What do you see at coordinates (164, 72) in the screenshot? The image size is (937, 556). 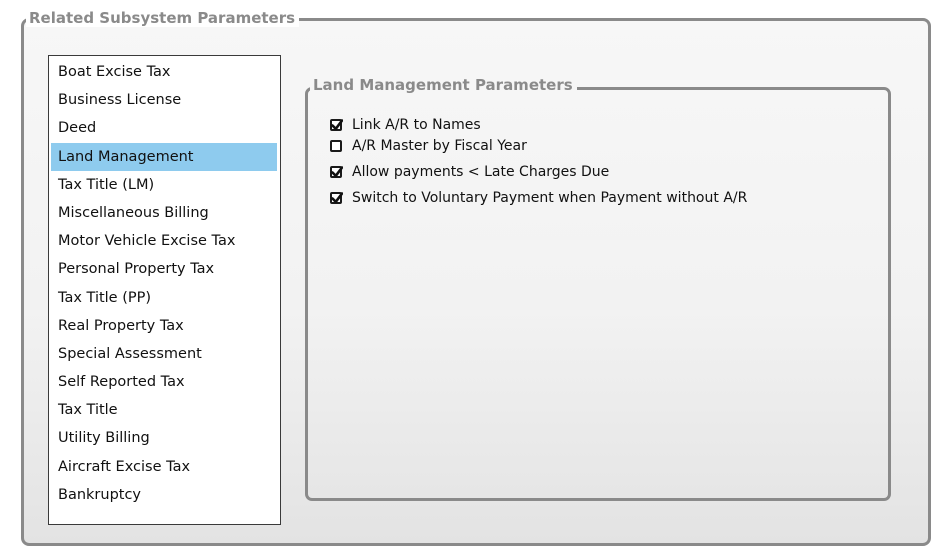 I see `list-item-boat-excise-tax: Boat Excise Tax` at bounding box center [164, 72].